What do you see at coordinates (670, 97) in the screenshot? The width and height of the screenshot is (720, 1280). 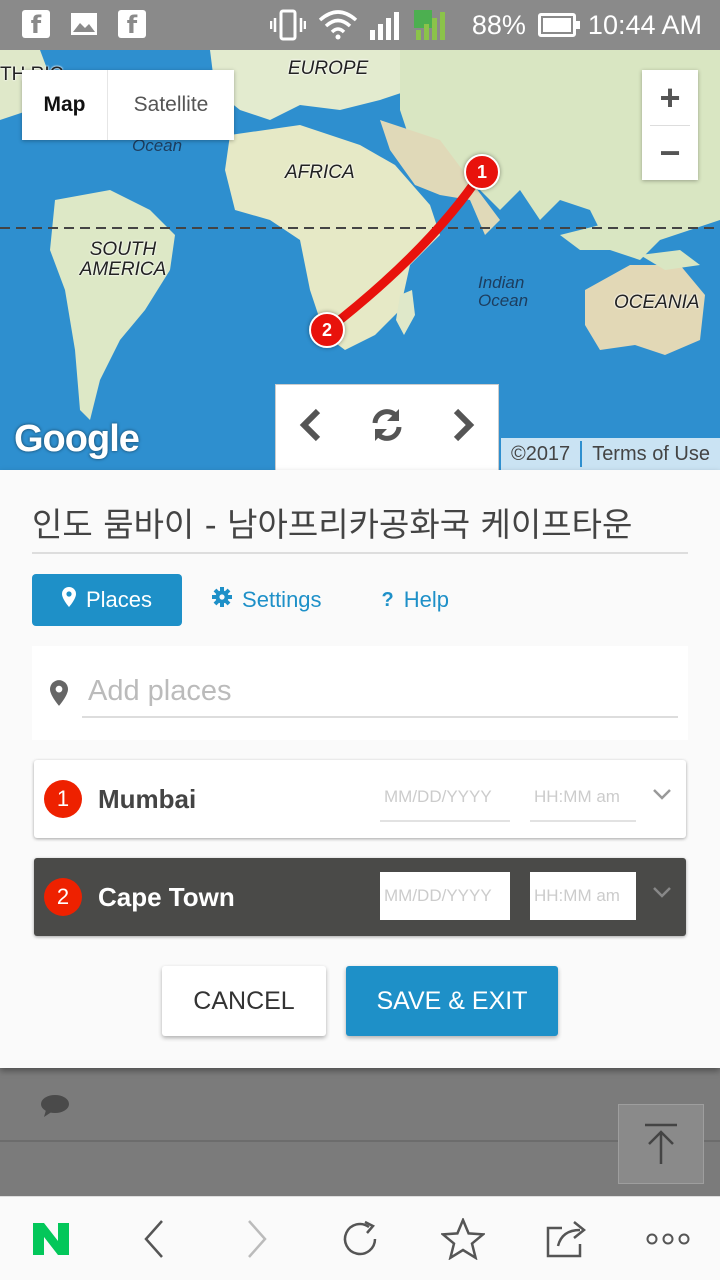 I see `zoom-in-button: +` at bounding box center [670, 97].